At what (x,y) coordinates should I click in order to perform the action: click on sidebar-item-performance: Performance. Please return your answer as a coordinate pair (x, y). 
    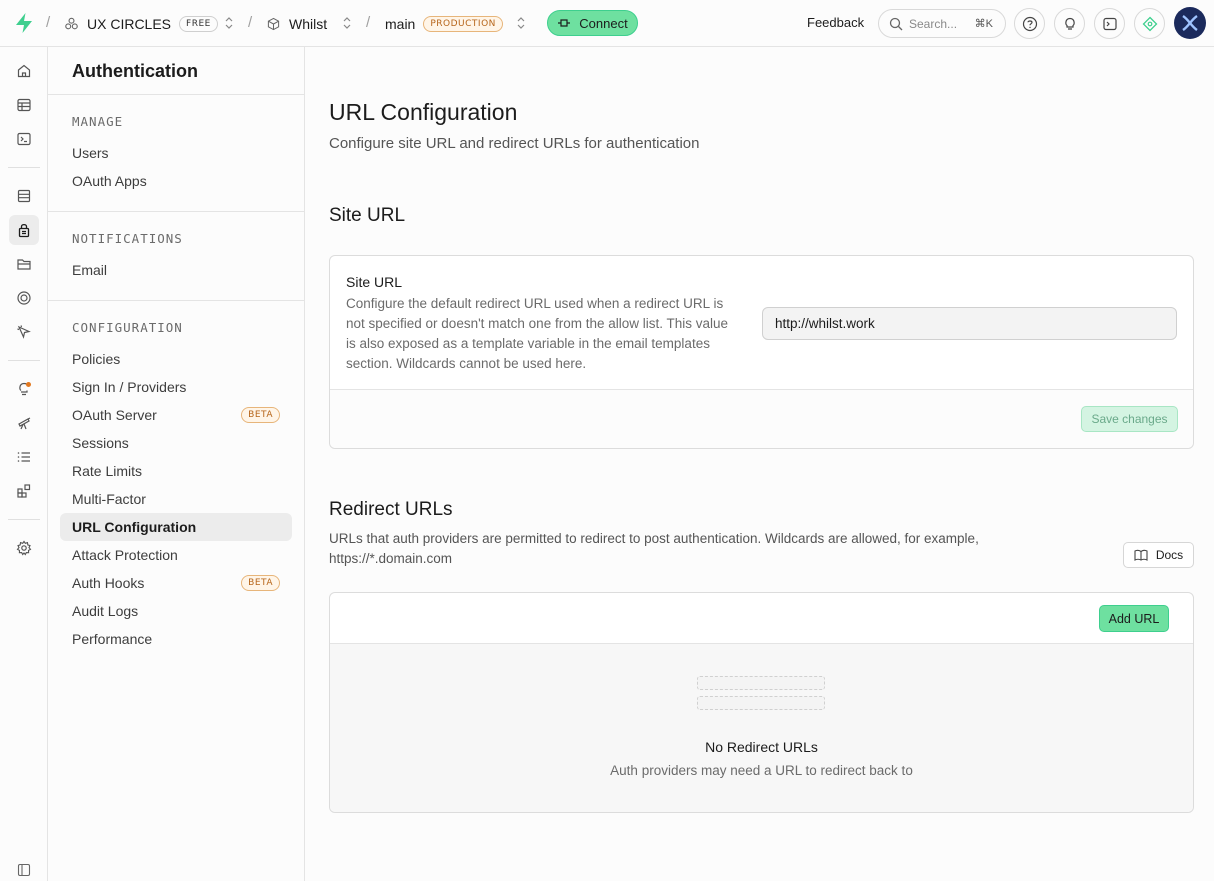
    Looking at the image, I should click on (176, 639).